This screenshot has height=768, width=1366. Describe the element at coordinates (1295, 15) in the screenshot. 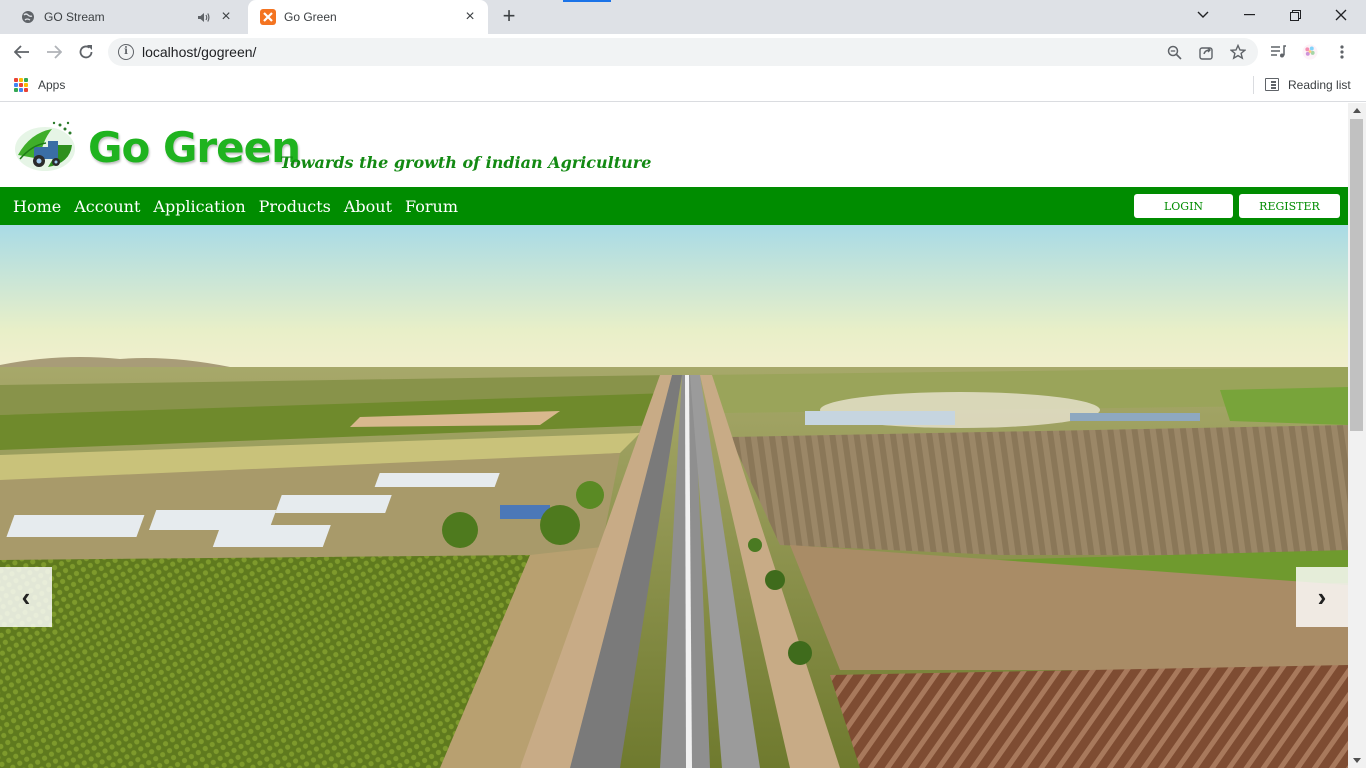

I see `restore-icon` at that location.